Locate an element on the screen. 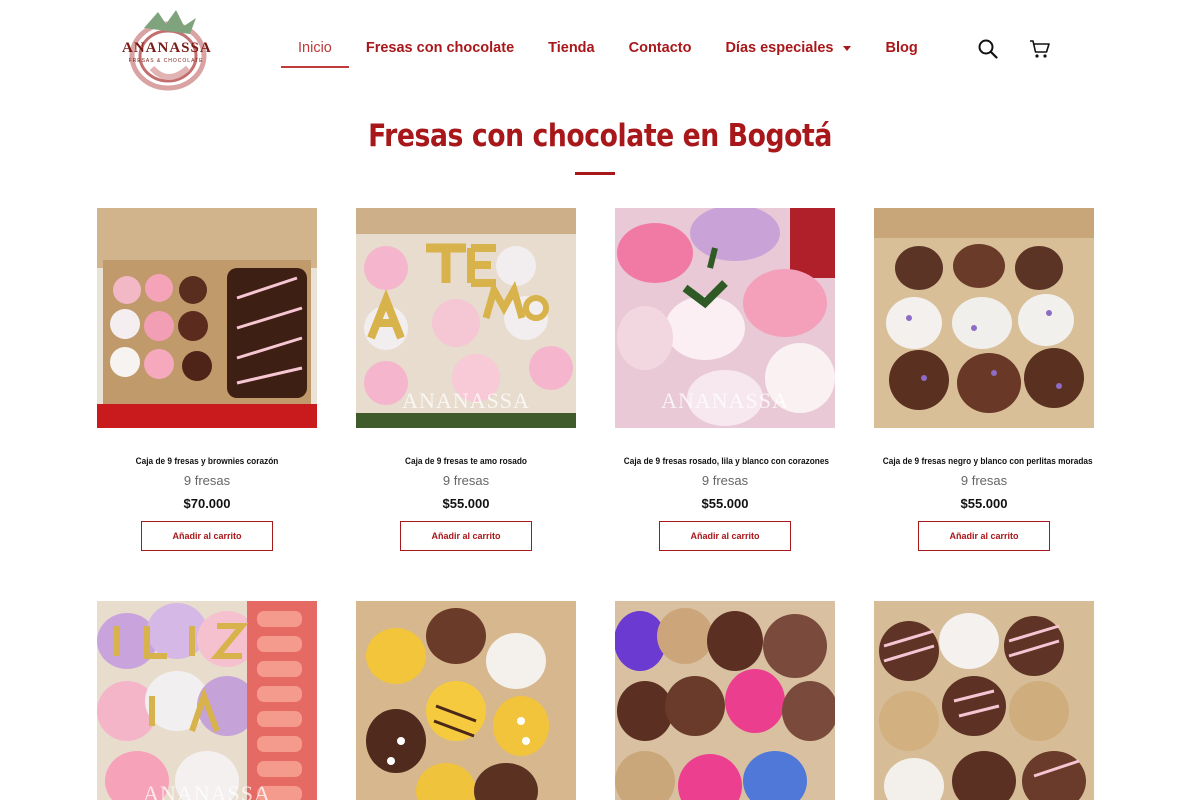  logo-tagline: FRESAS & CHOCOLATE is located at coordinates (166, 61).